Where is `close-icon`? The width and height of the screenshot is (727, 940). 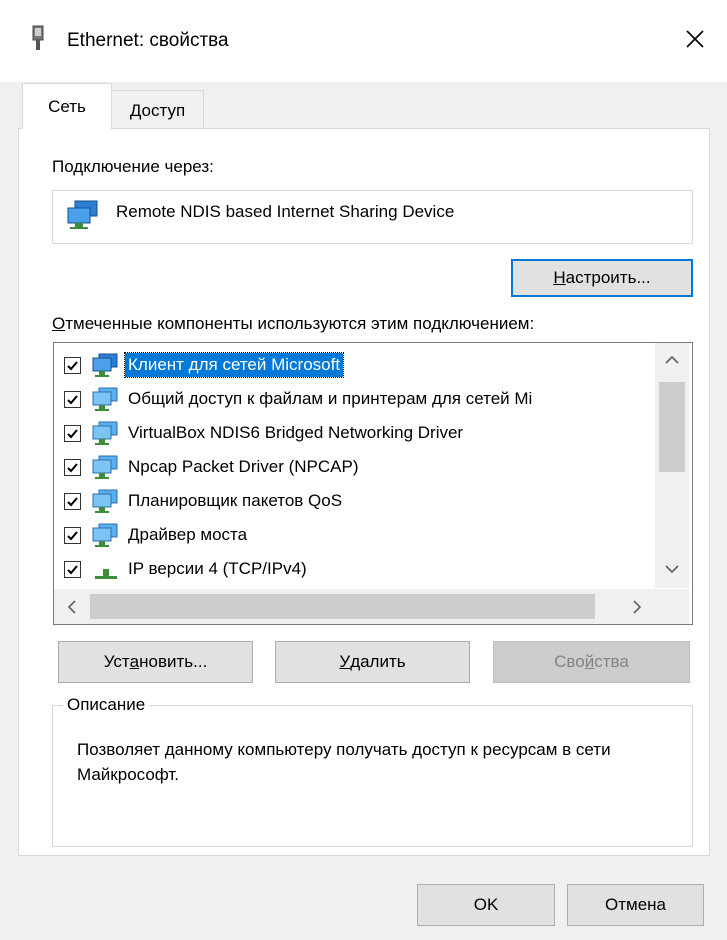
close-icon is located at coordinates (695, 41).